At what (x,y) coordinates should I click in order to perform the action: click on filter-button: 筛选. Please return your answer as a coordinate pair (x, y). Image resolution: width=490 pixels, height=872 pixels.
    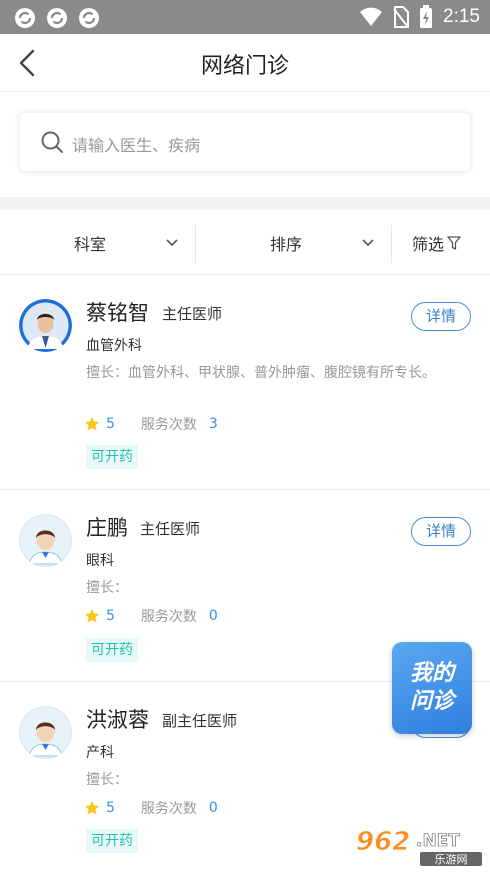
    Looking at the image, I should click on (436, 242).